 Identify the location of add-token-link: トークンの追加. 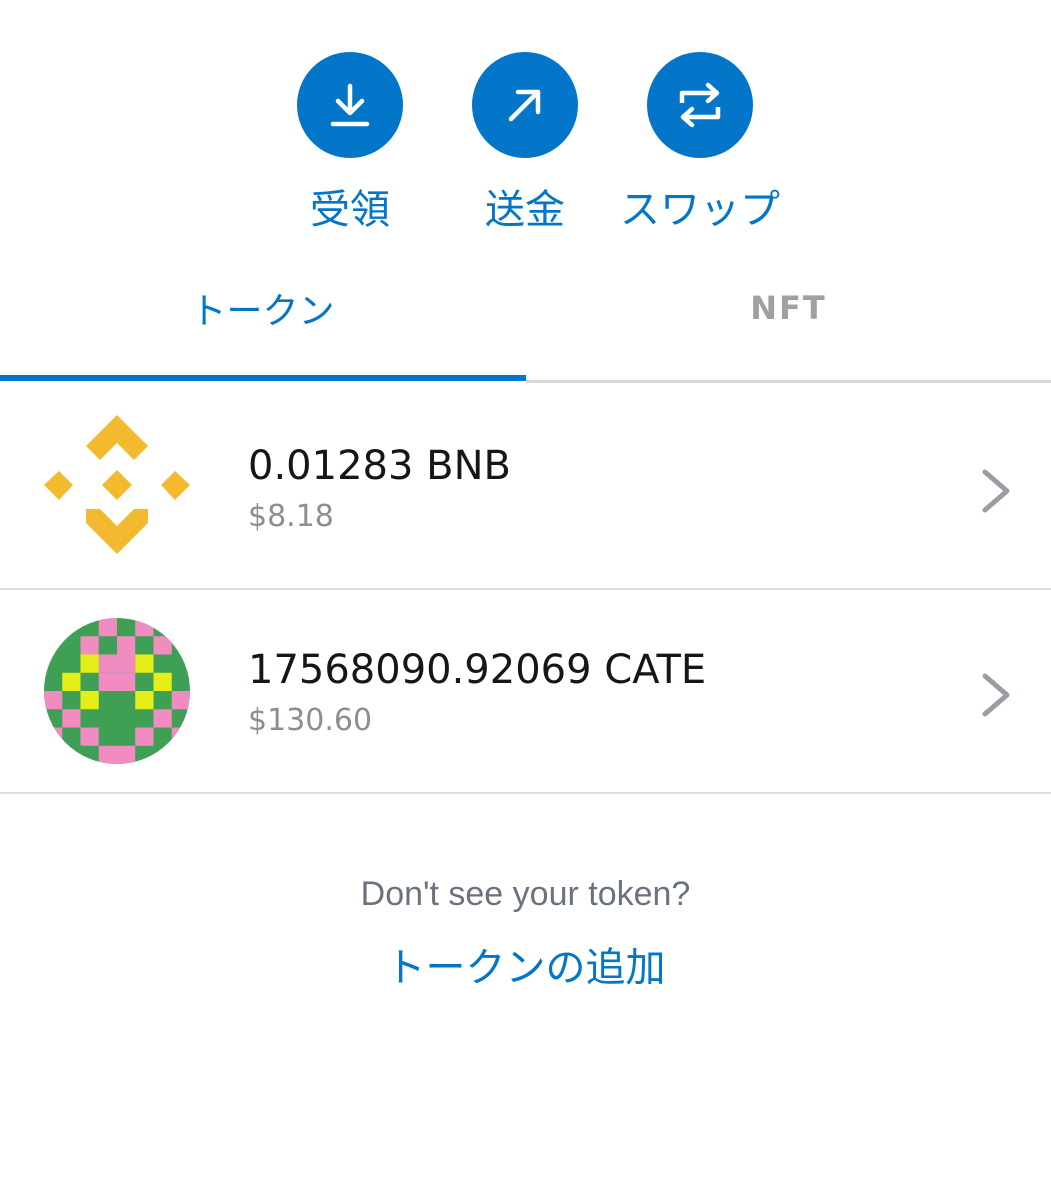
(525, 968).